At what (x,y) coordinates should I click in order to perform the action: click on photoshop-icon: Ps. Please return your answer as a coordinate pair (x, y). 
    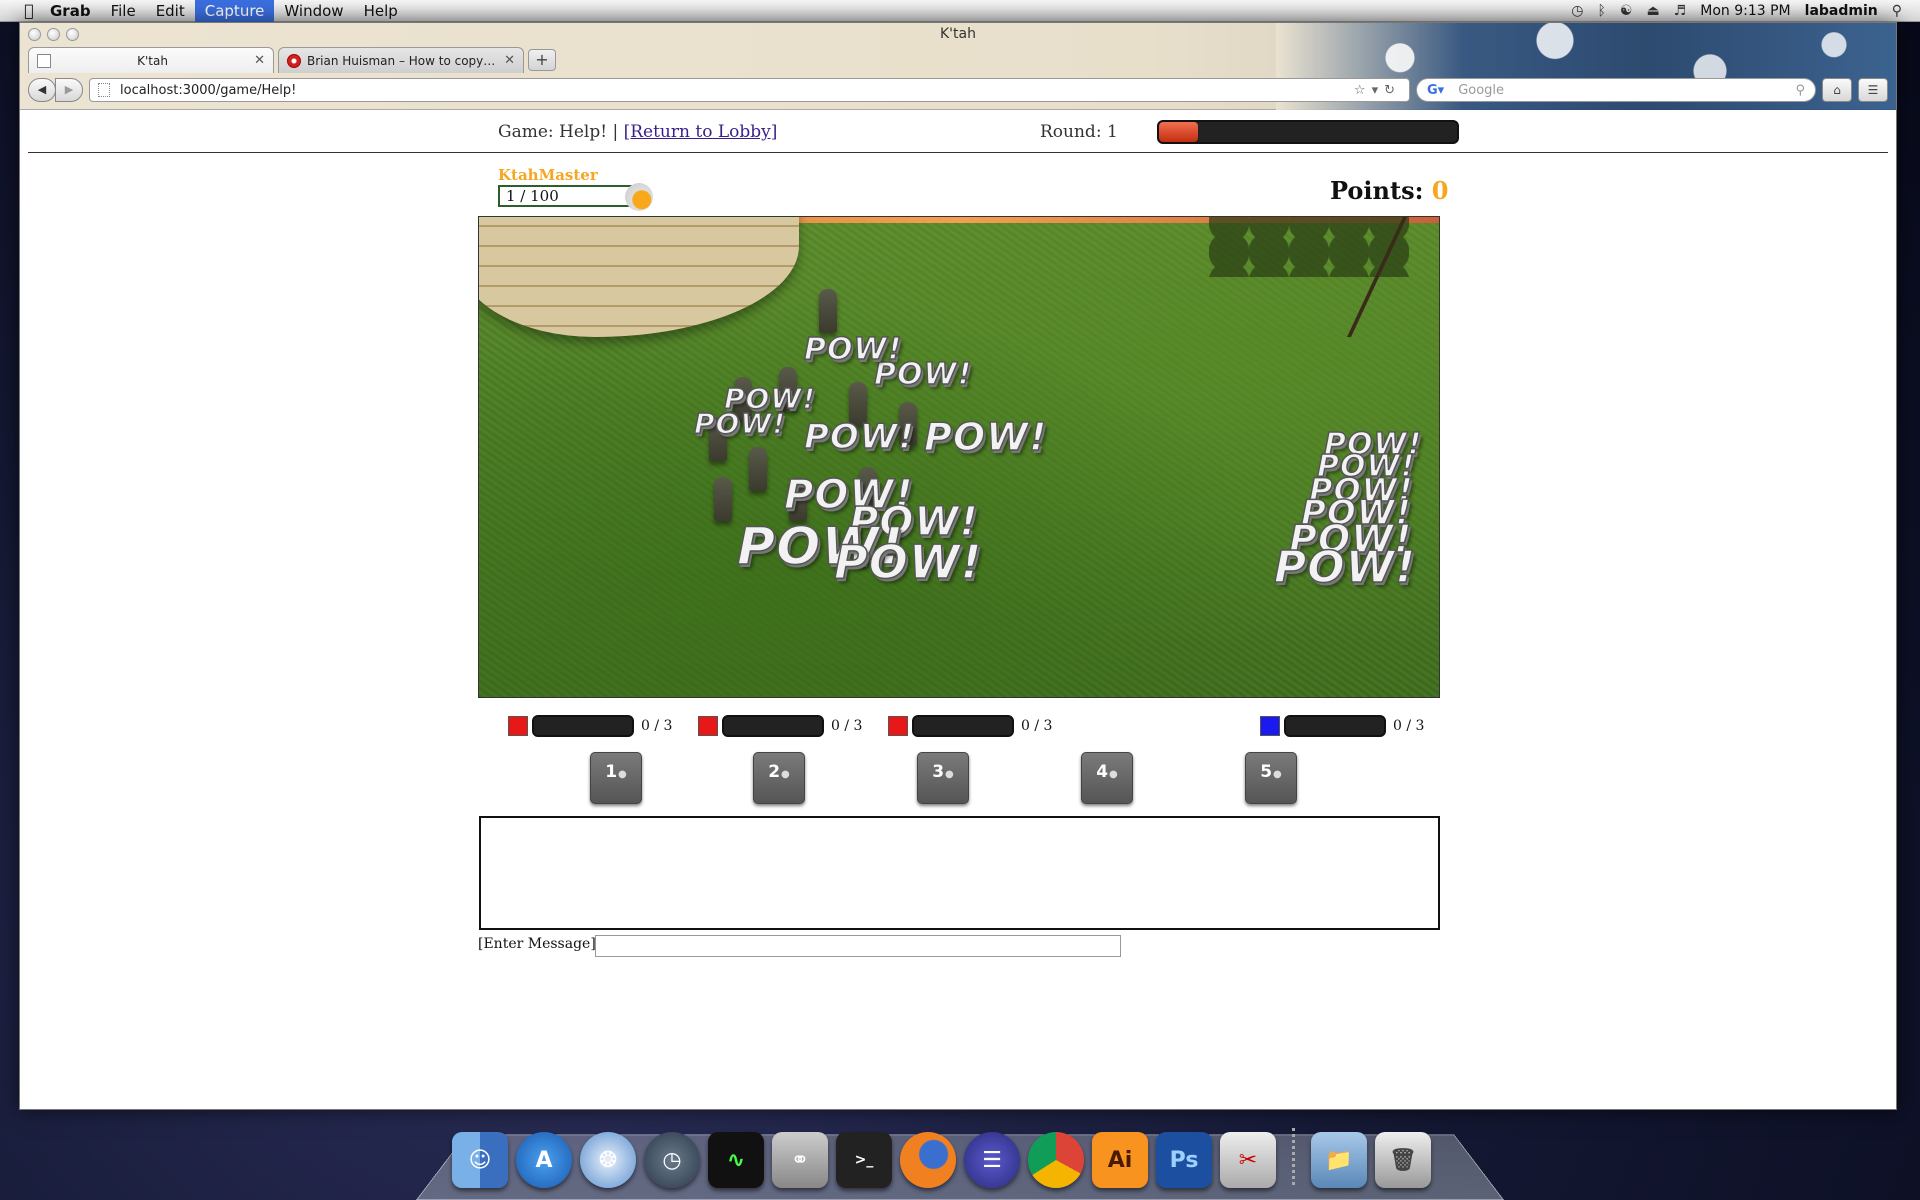
    Looking at the image, I should click on (1184, 1160).